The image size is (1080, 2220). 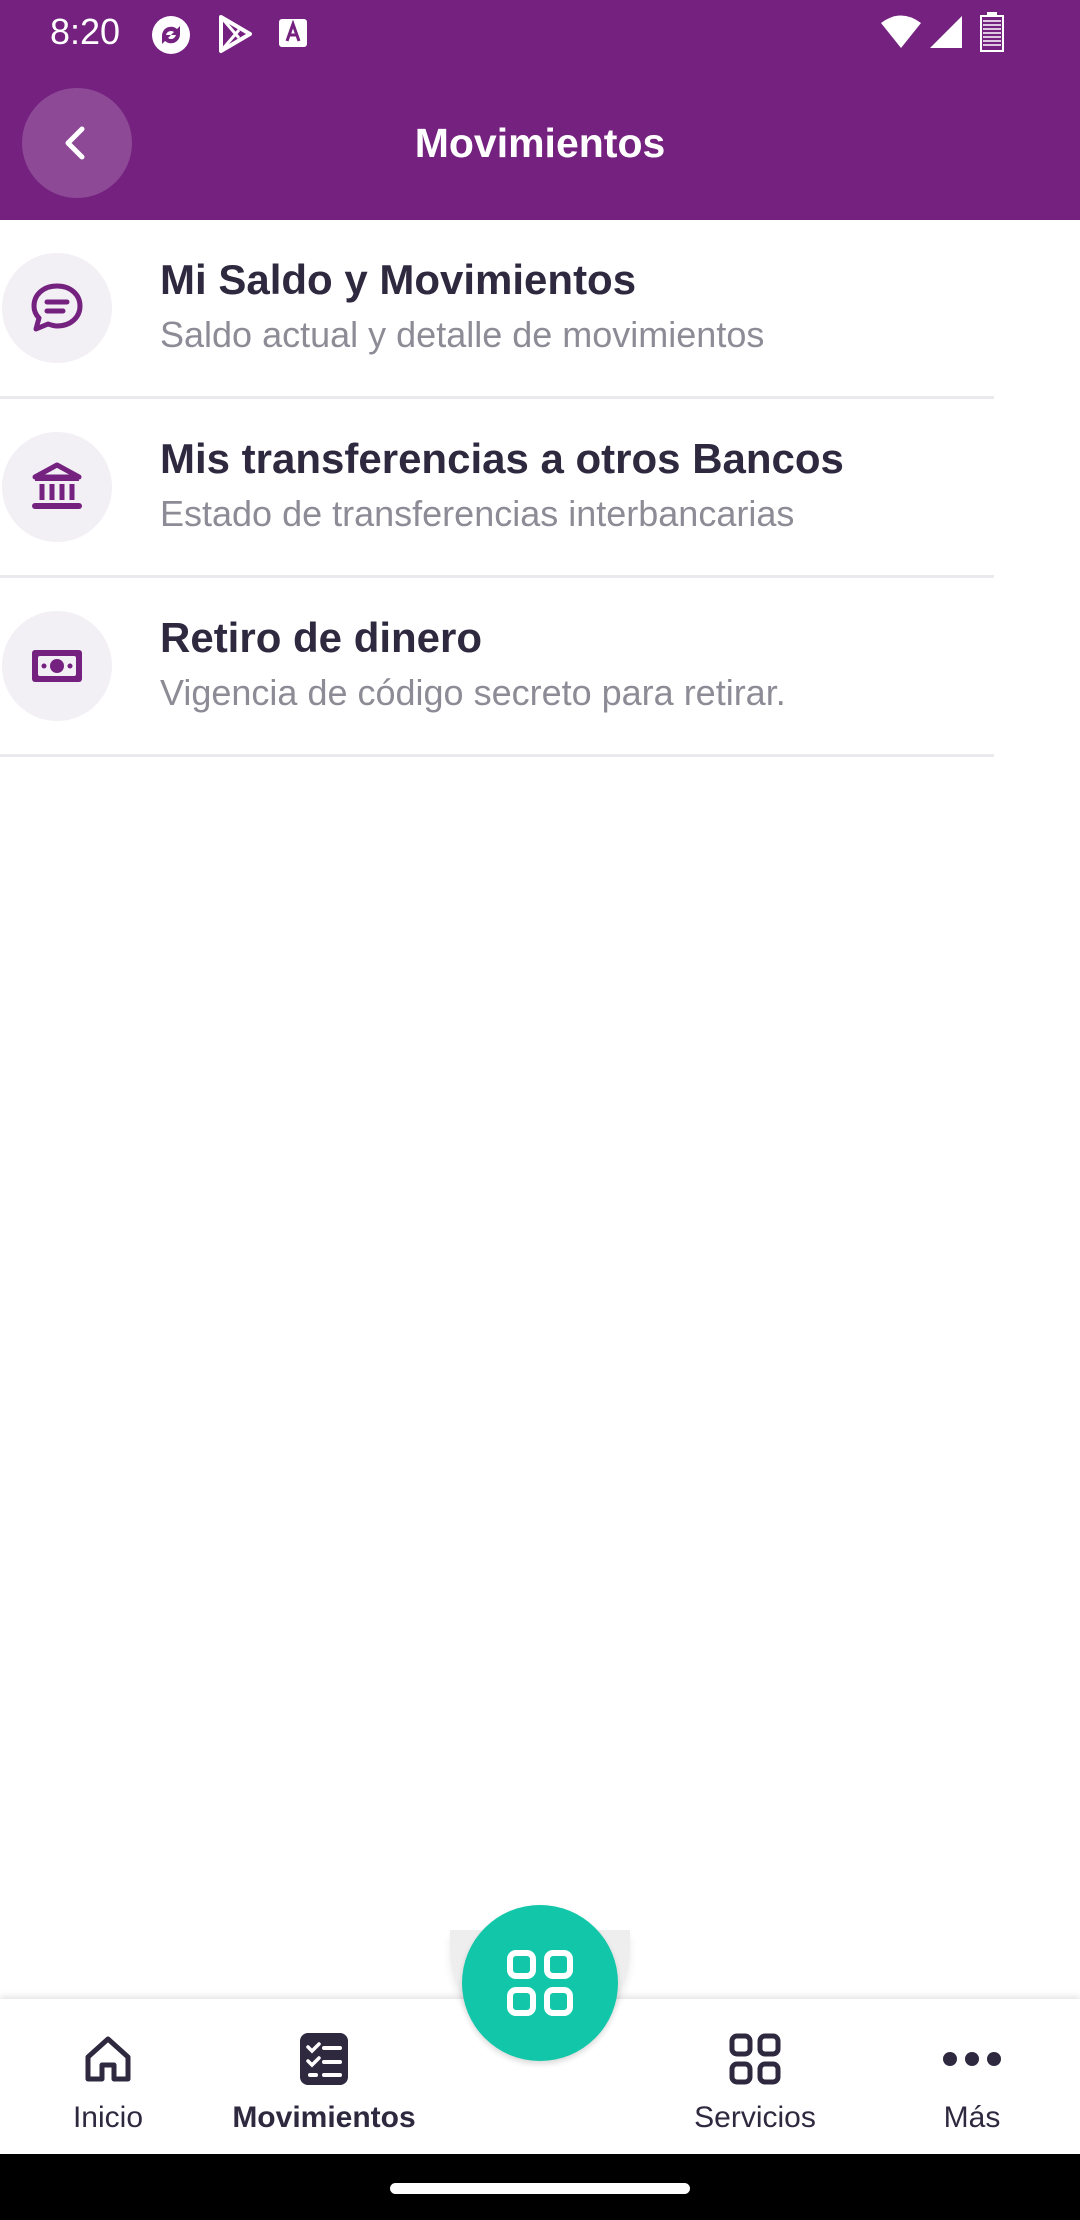 I want to click on cash-icon, so click(x=57, y=666).